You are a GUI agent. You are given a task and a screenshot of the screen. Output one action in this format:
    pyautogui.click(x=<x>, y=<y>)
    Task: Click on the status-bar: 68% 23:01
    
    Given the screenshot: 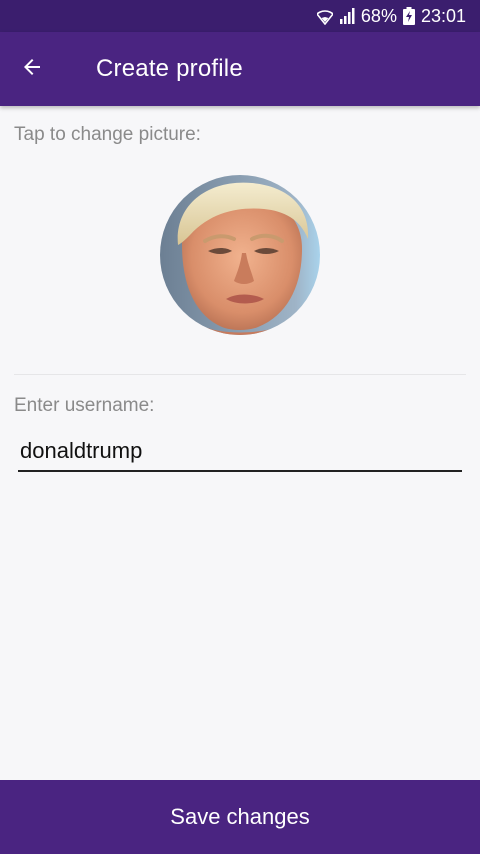 What is the action you would take?
    pyautogui.click(x=240, y=16)
    